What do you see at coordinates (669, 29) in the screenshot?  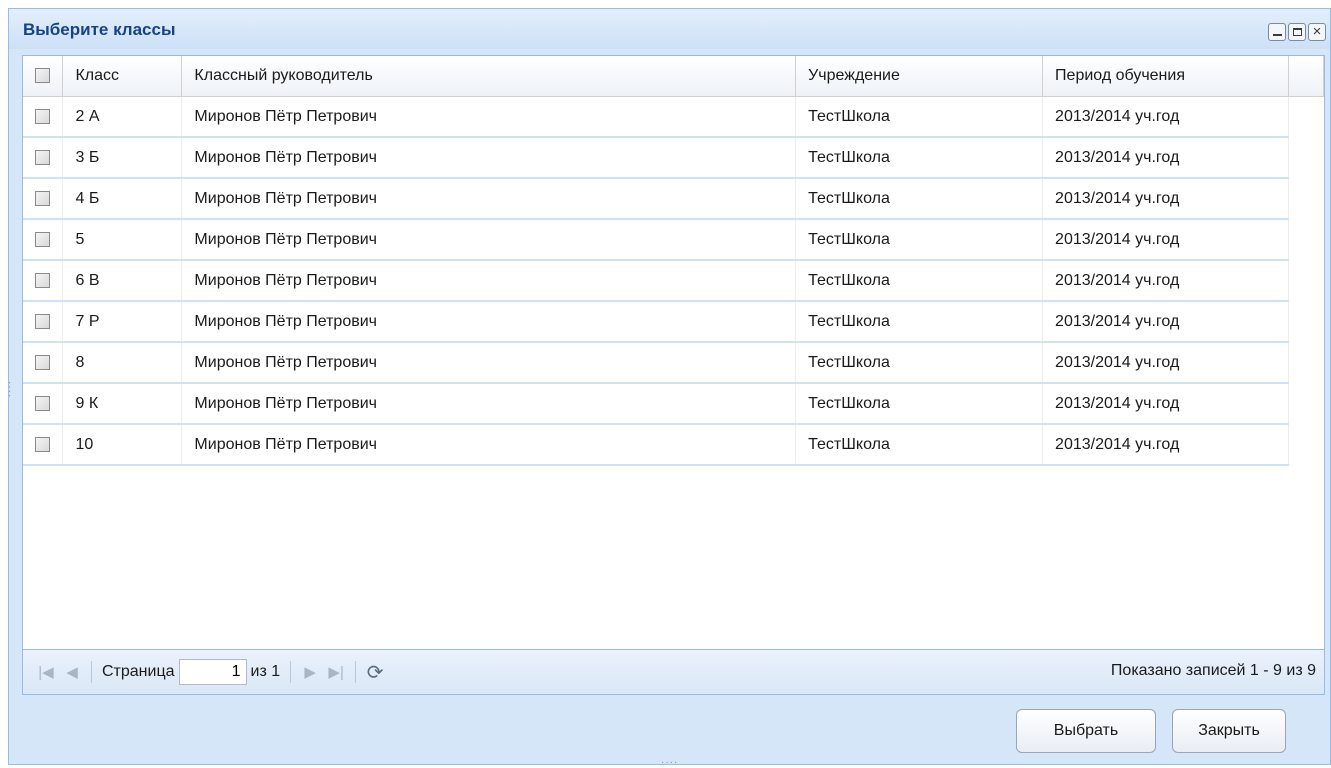 I see `window-titlebar: Выберите классы ×` at bounding box center [669, 29].